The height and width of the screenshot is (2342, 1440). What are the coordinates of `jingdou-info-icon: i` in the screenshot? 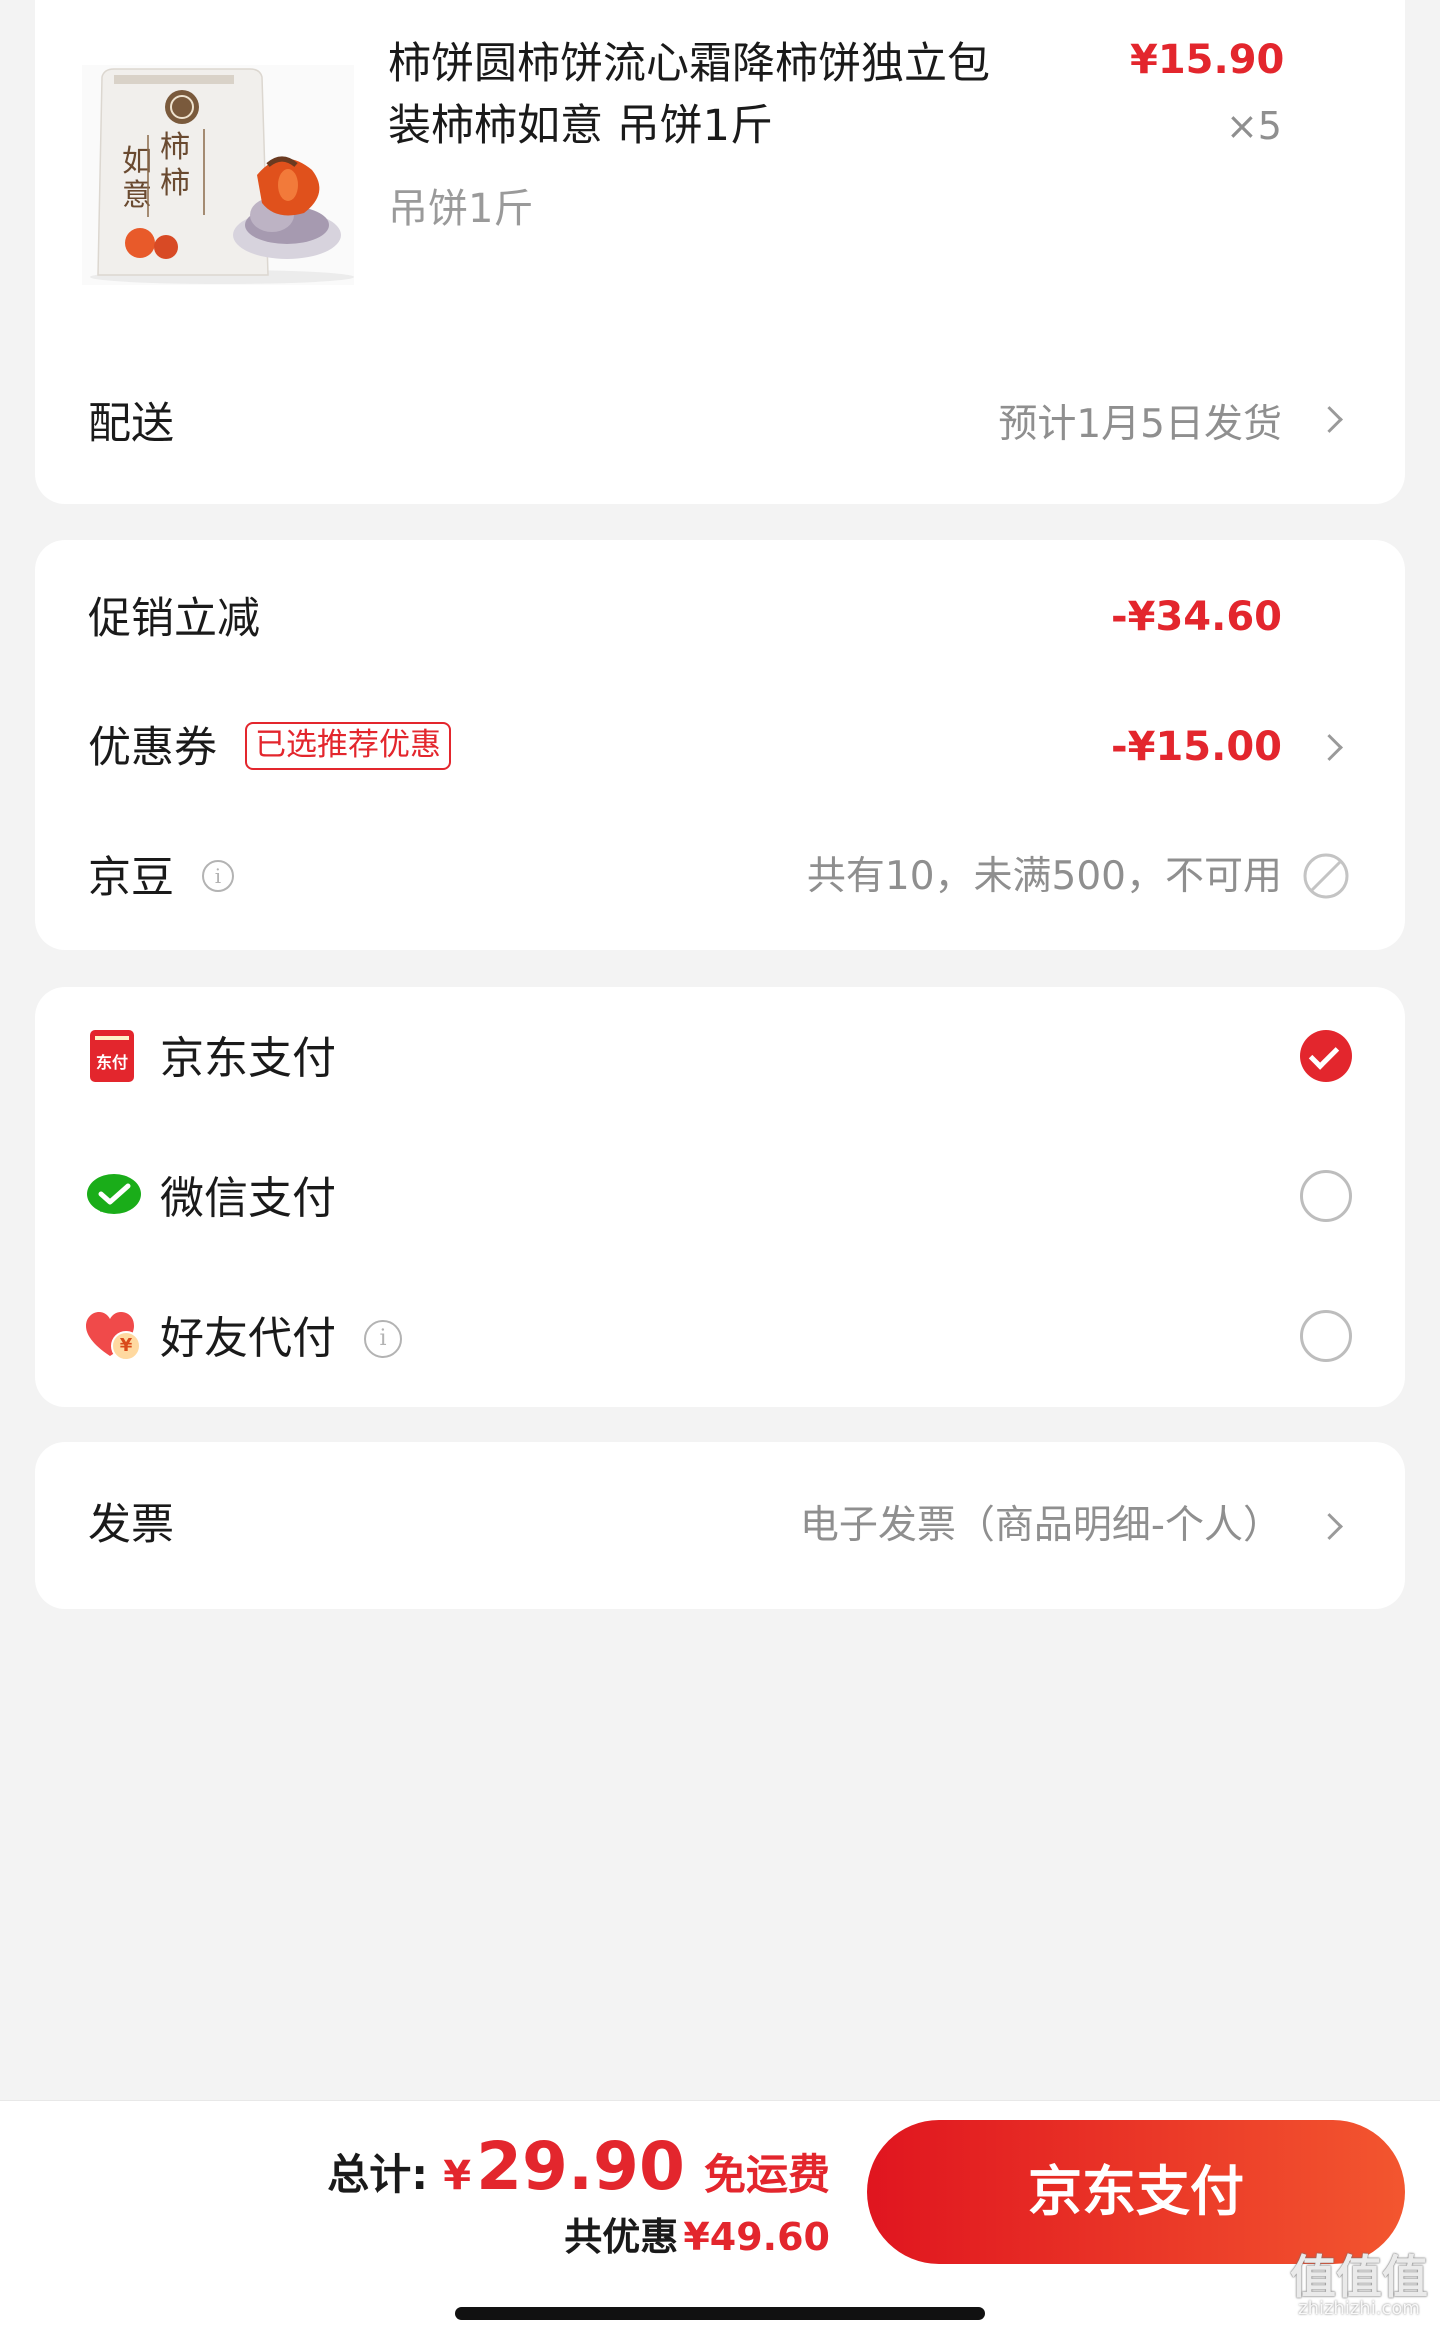 It's located at (218, 876).